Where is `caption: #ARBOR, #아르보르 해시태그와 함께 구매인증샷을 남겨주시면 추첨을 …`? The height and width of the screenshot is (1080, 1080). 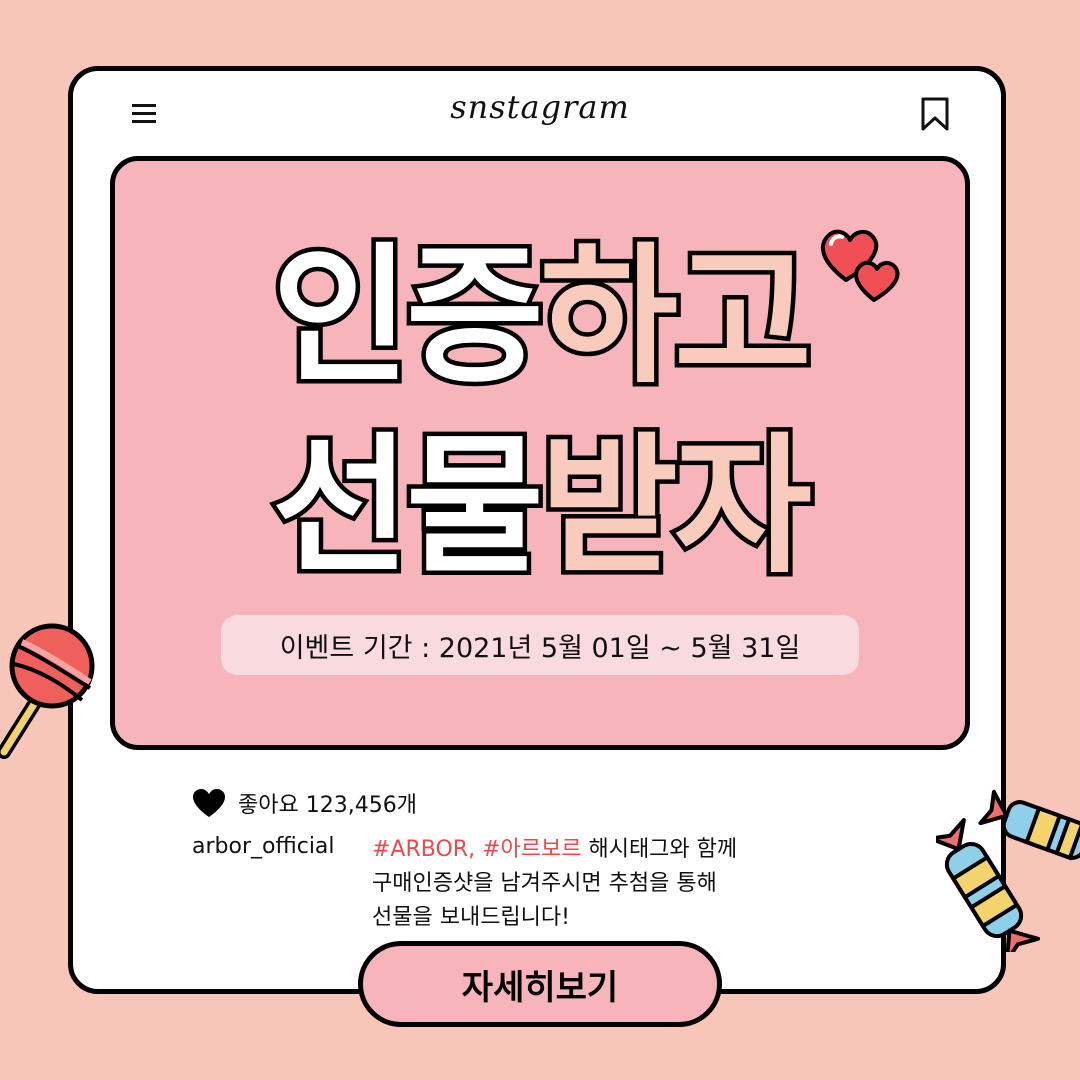 caption: #ARBOR, #아르보르 해시태그와 함께 구매인증샷을 남겨주시면 추첨을 … is located at coordinates (582, 884).